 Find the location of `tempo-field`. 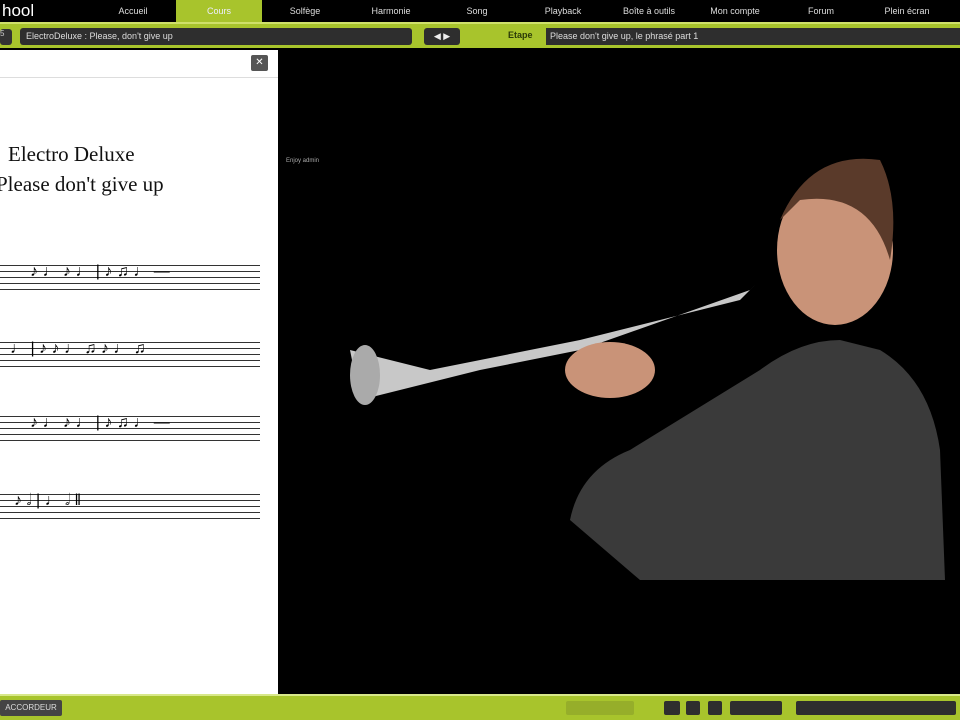

tempo-field is located at coordinates (756, 708).